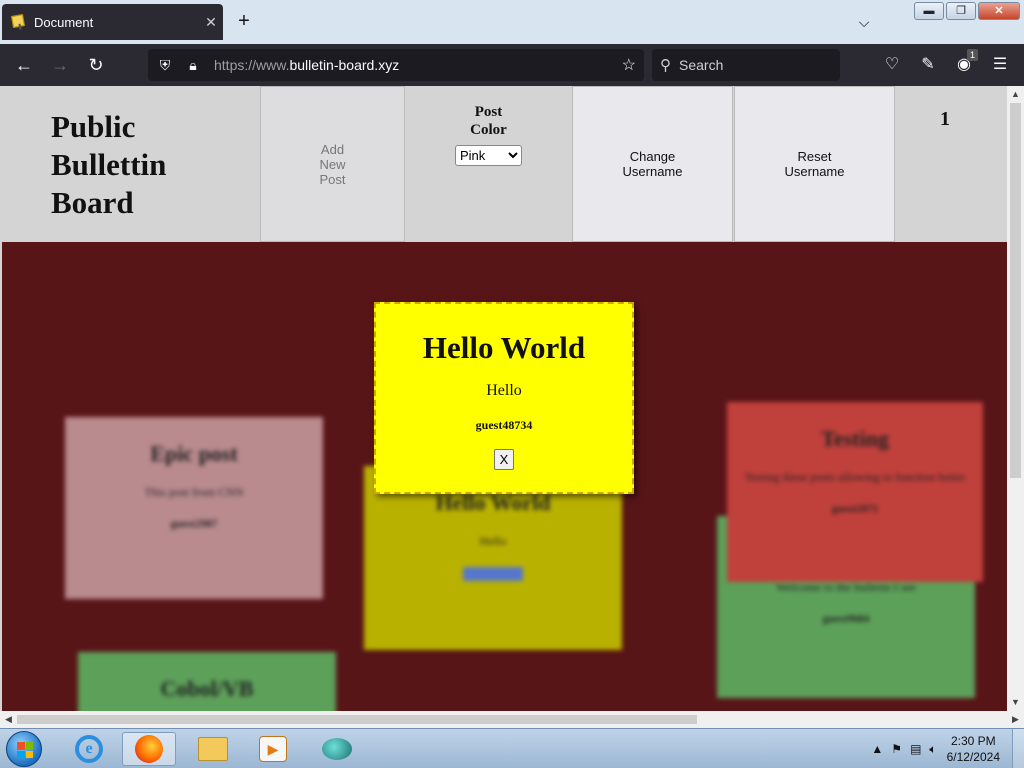 The image size is (1024, 768). I want to click on change-username-button: Change Username, so click(652, 164).